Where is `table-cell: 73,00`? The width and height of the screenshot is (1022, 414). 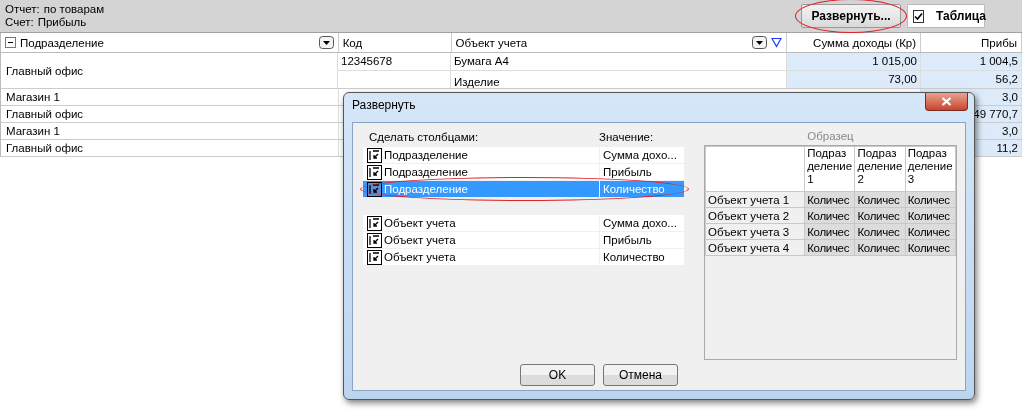 table-cell: 73,00 is located at coordinates (854, 79).